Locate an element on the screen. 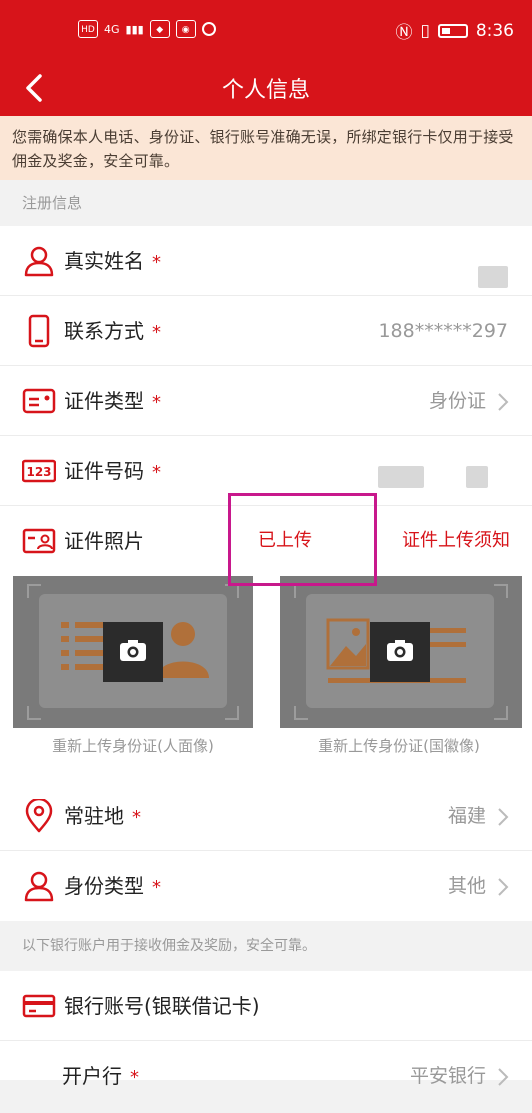 This screenshot has width=532, height=1113. page-title: 个人信息 is located at coordinates (265, 90).